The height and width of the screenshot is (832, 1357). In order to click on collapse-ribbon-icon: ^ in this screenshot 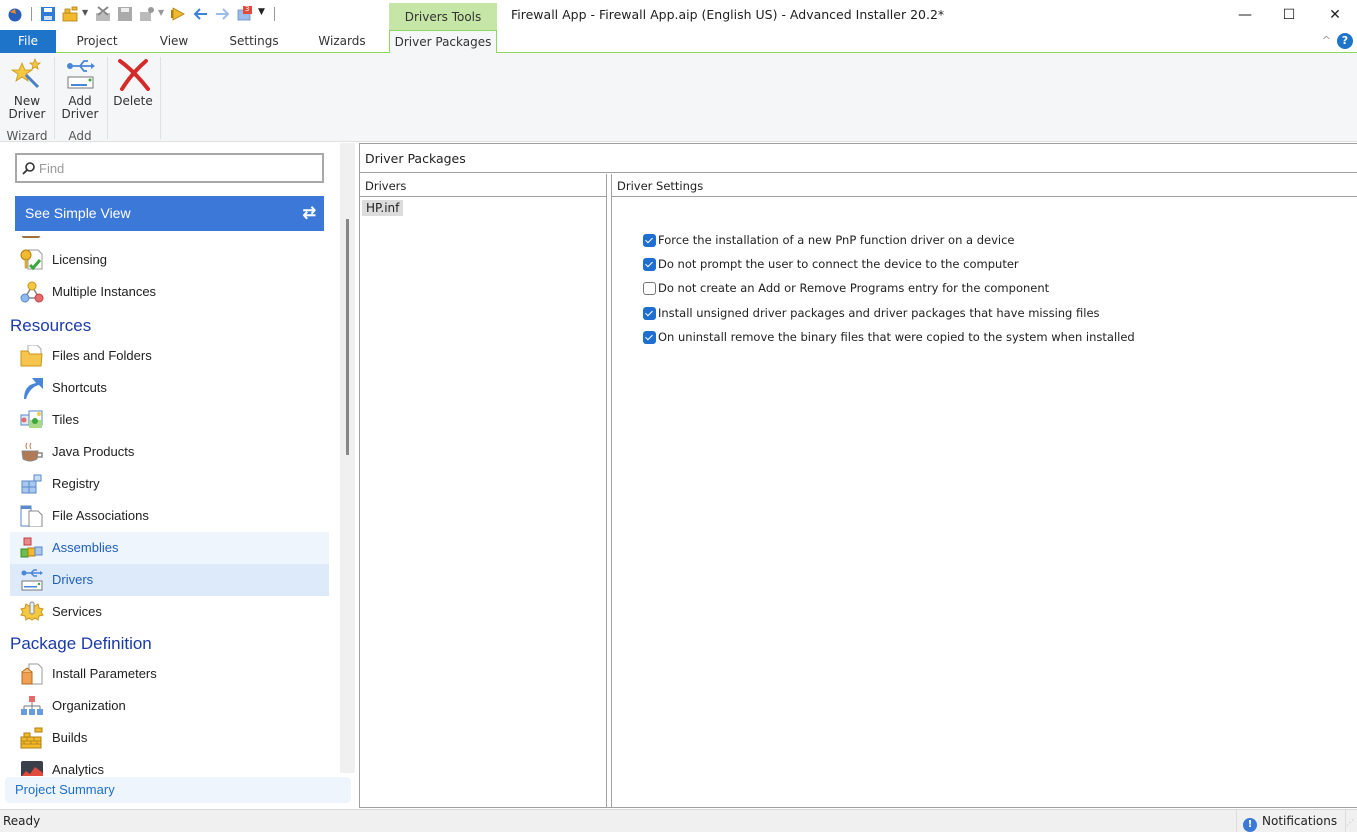, I will do `click(1326, 40)`.